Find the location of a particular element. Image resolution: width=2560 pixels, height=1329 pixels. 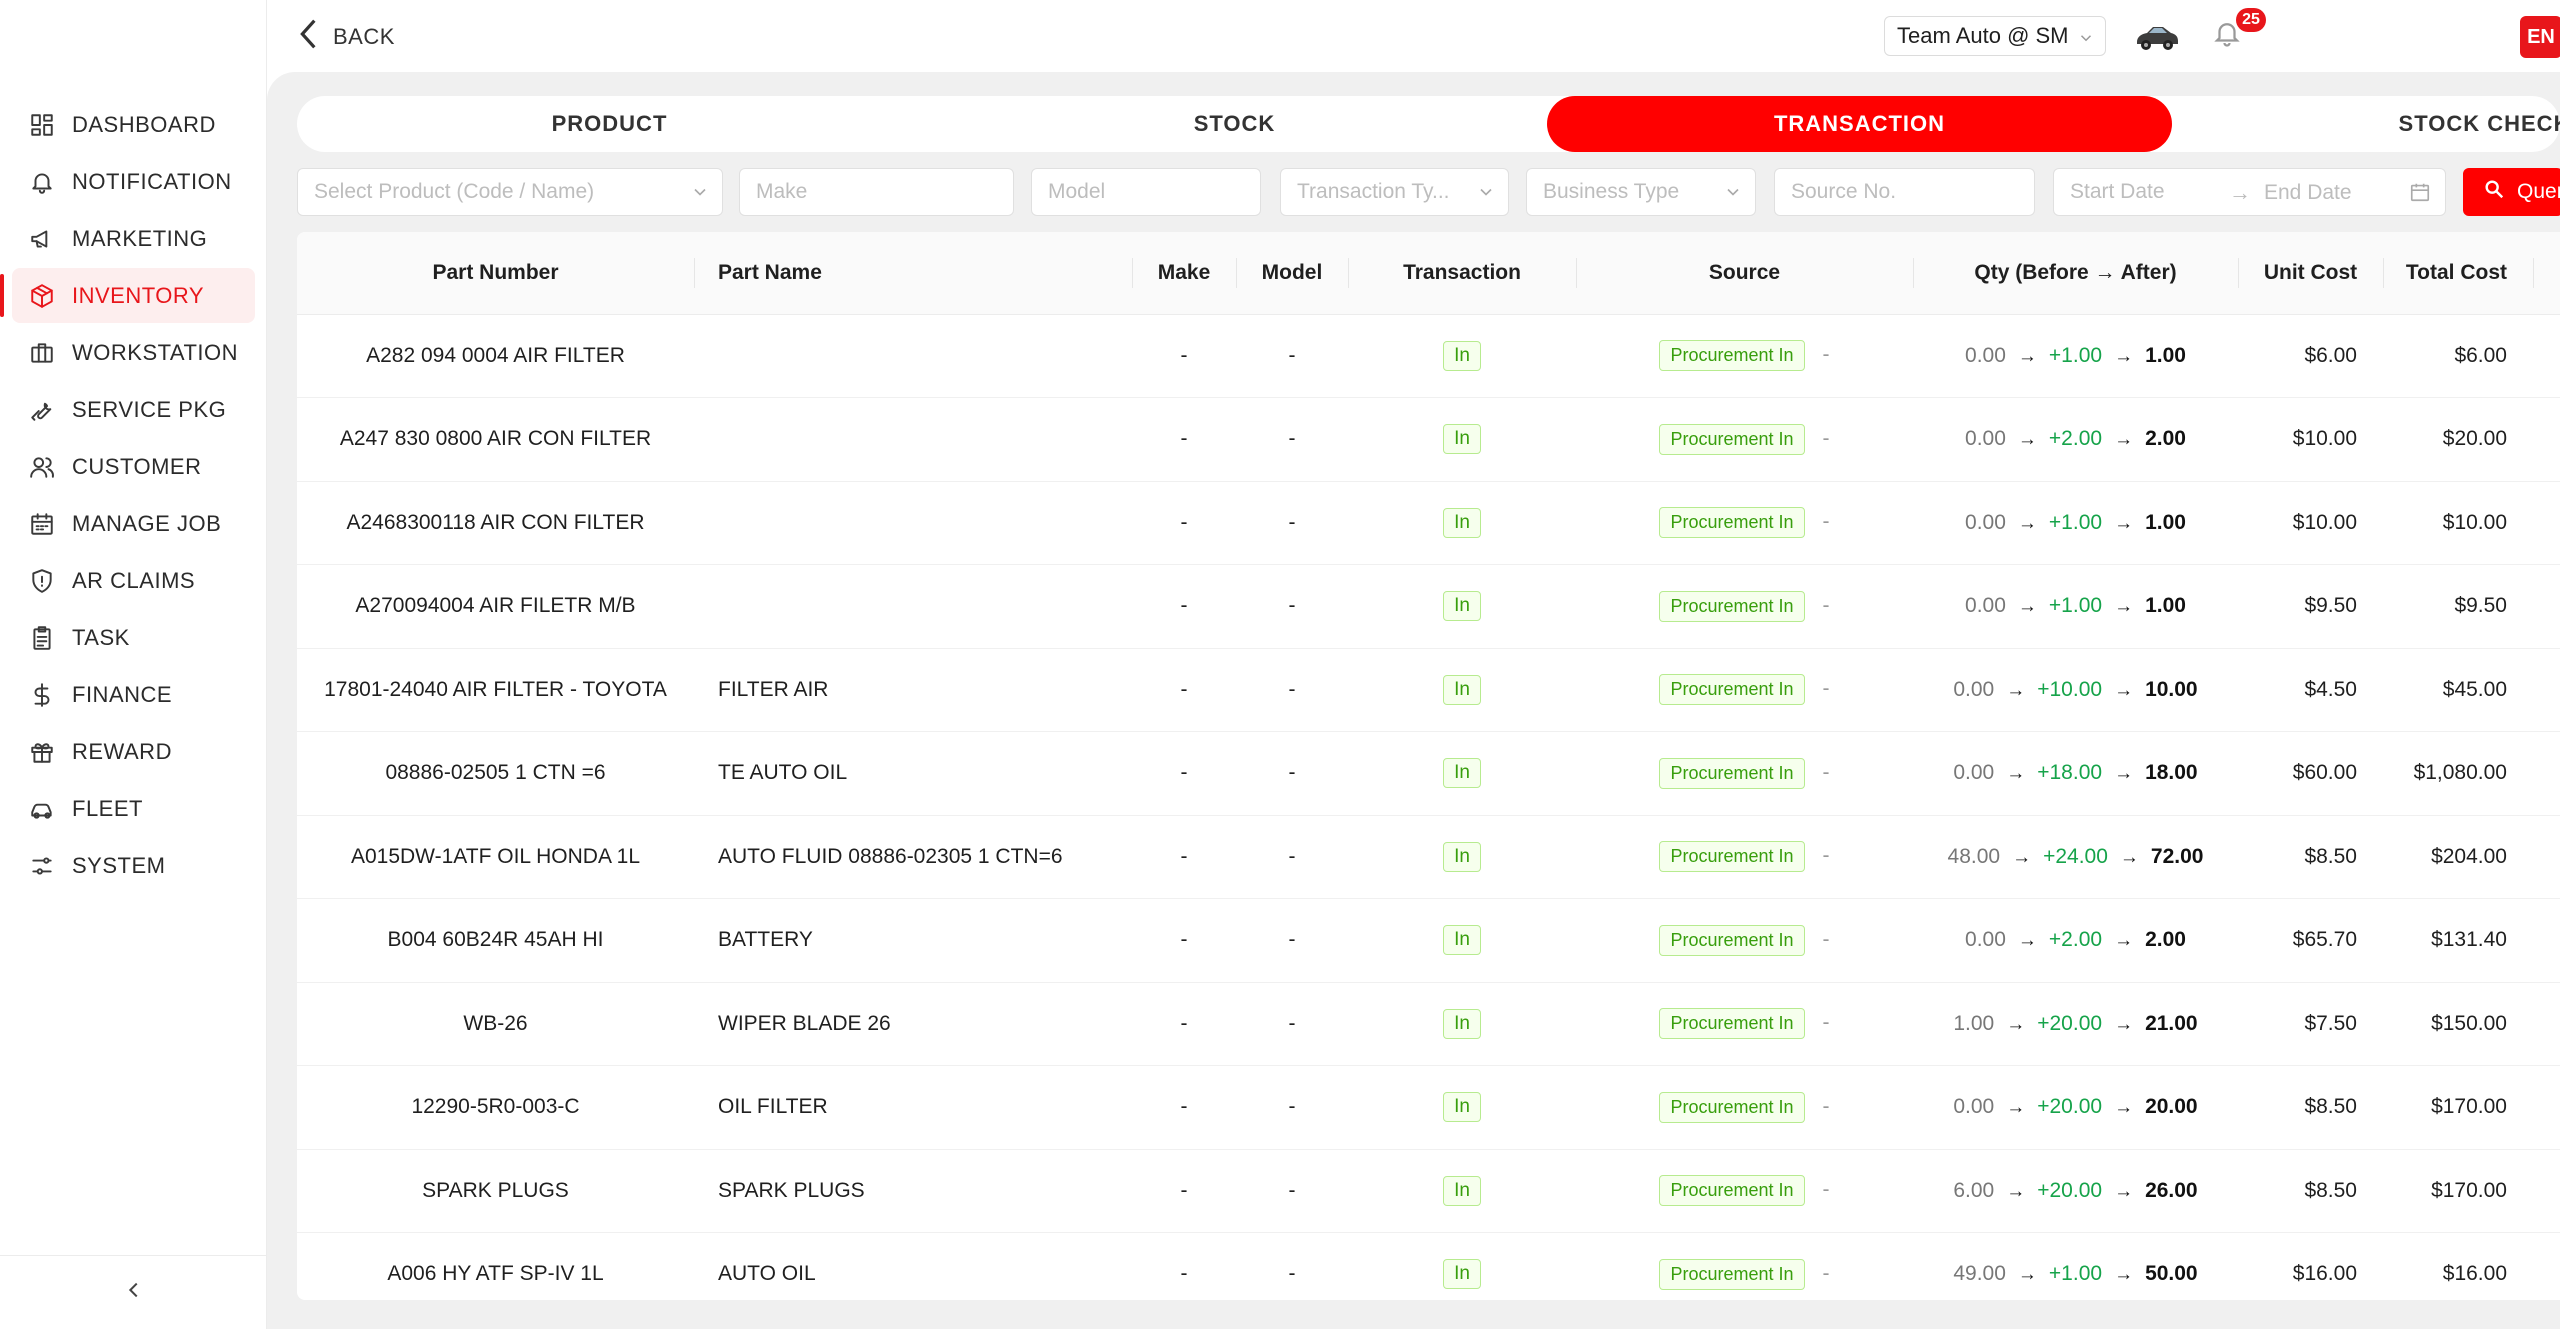

tab-stock-check: STOCK CHECK is located at coordinates (2366, 124).